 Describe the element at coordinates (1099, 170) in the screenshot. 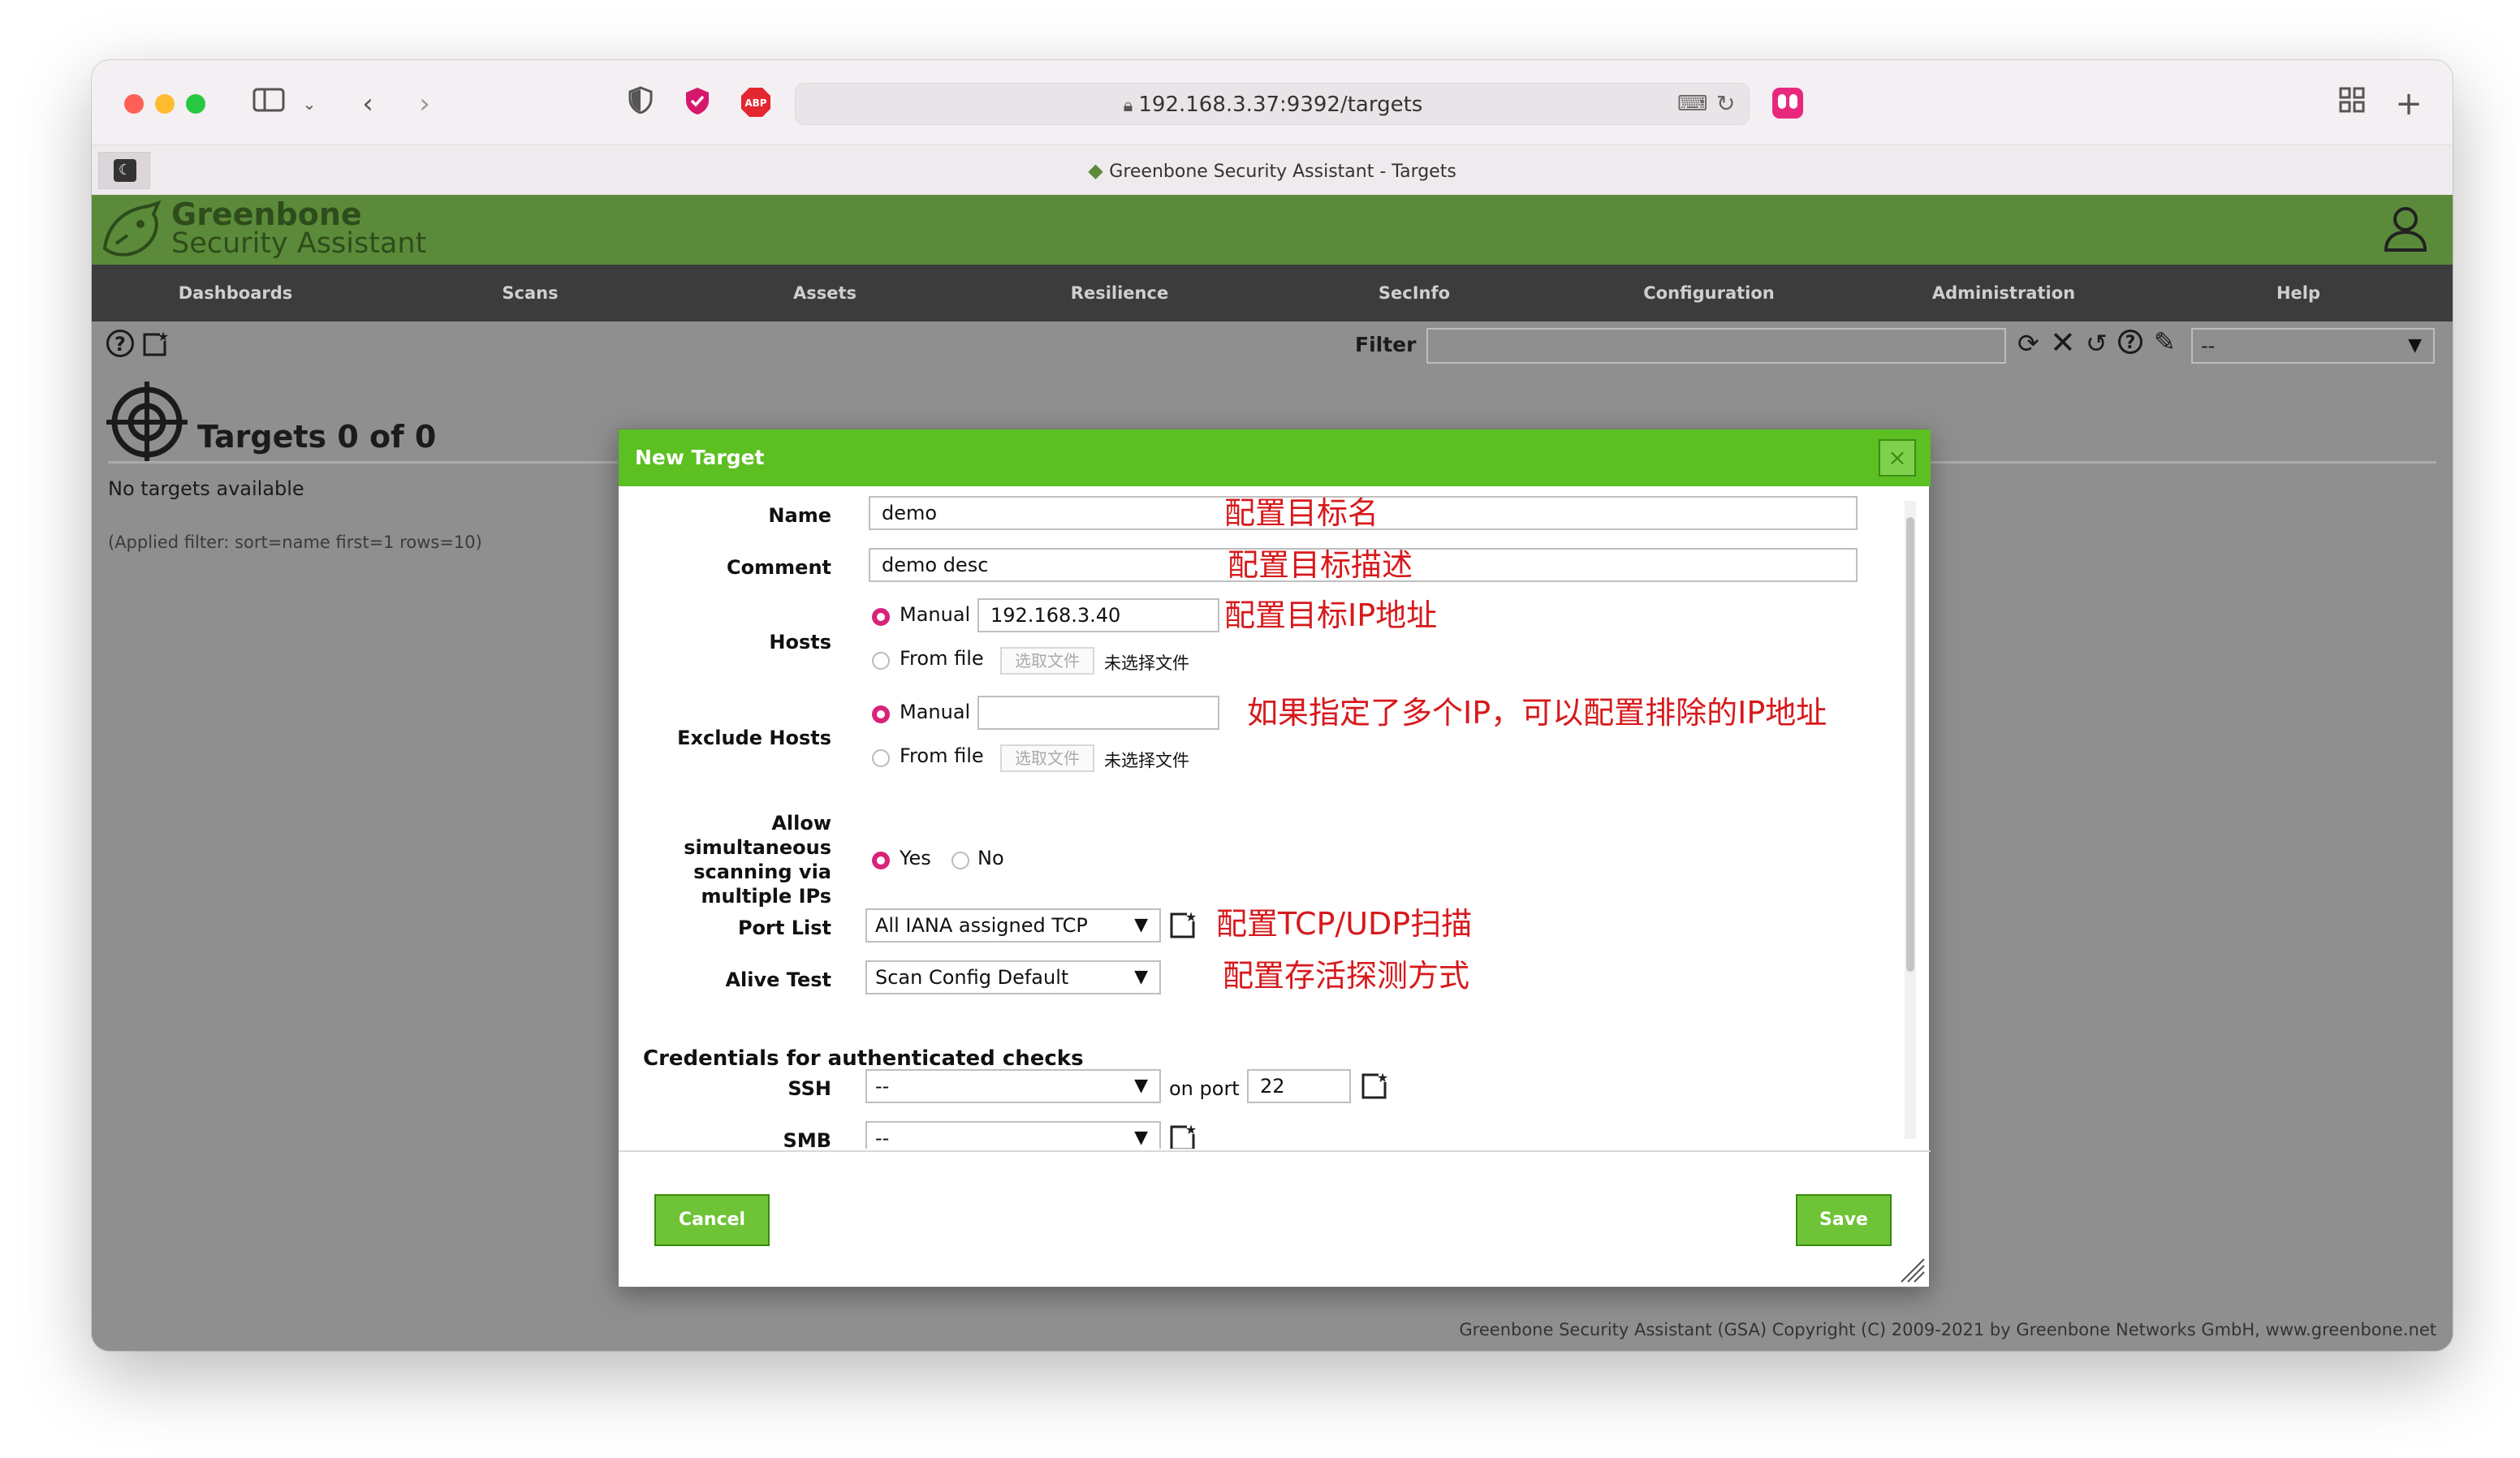

I see `greenbone-favicon-icon: ◆` at that location.